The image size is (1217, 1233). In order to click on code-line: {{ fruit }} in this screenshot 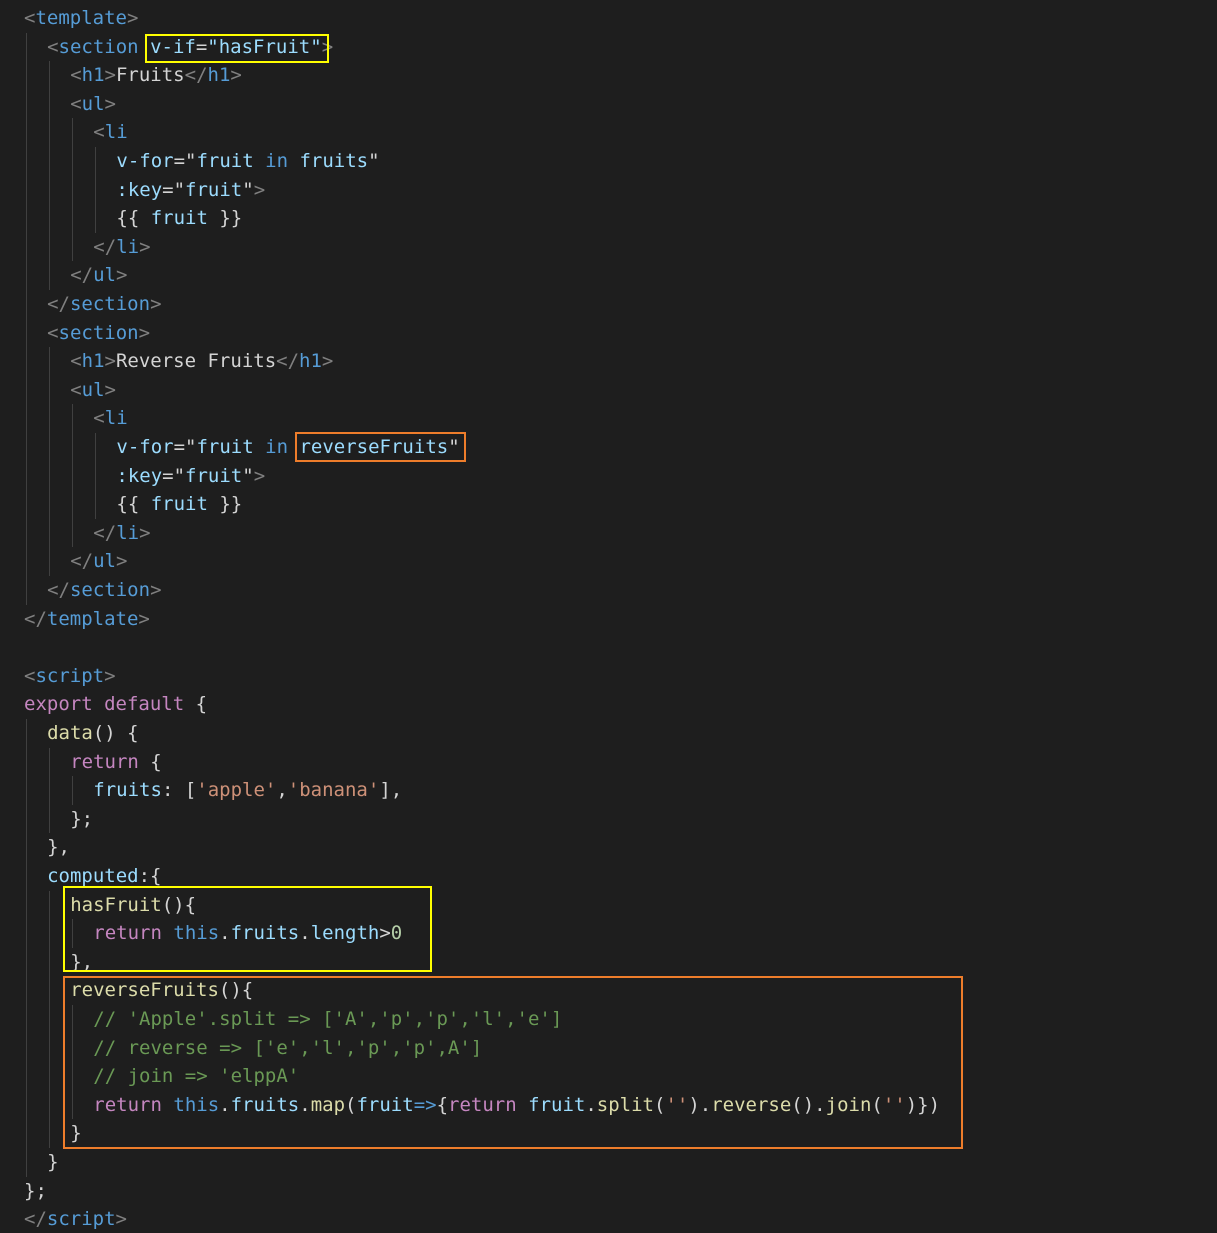, I will do `click(179, 504)`.